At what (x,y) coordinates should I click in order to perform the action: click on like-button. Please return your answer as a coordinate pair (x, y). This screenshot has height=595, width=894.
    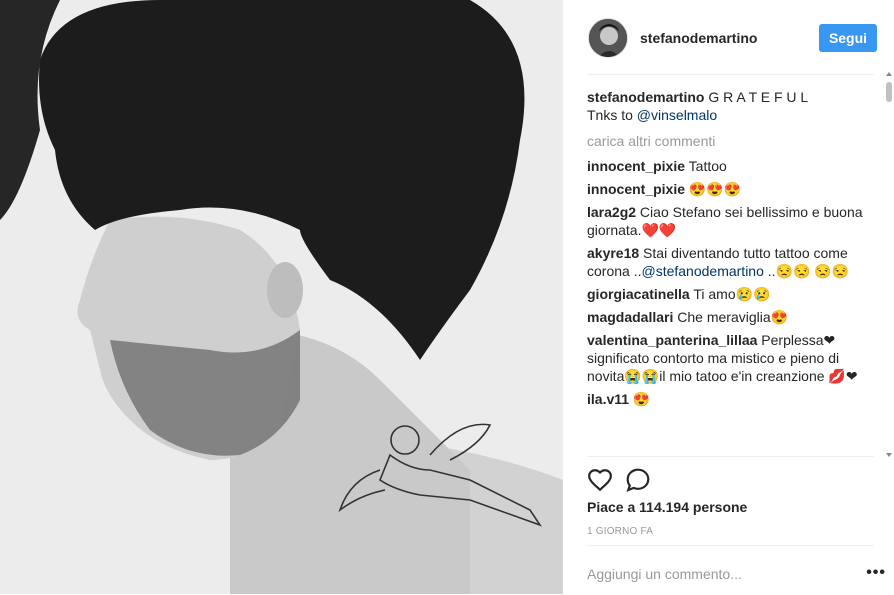
    Looking at the image, I should click on (600, 480).